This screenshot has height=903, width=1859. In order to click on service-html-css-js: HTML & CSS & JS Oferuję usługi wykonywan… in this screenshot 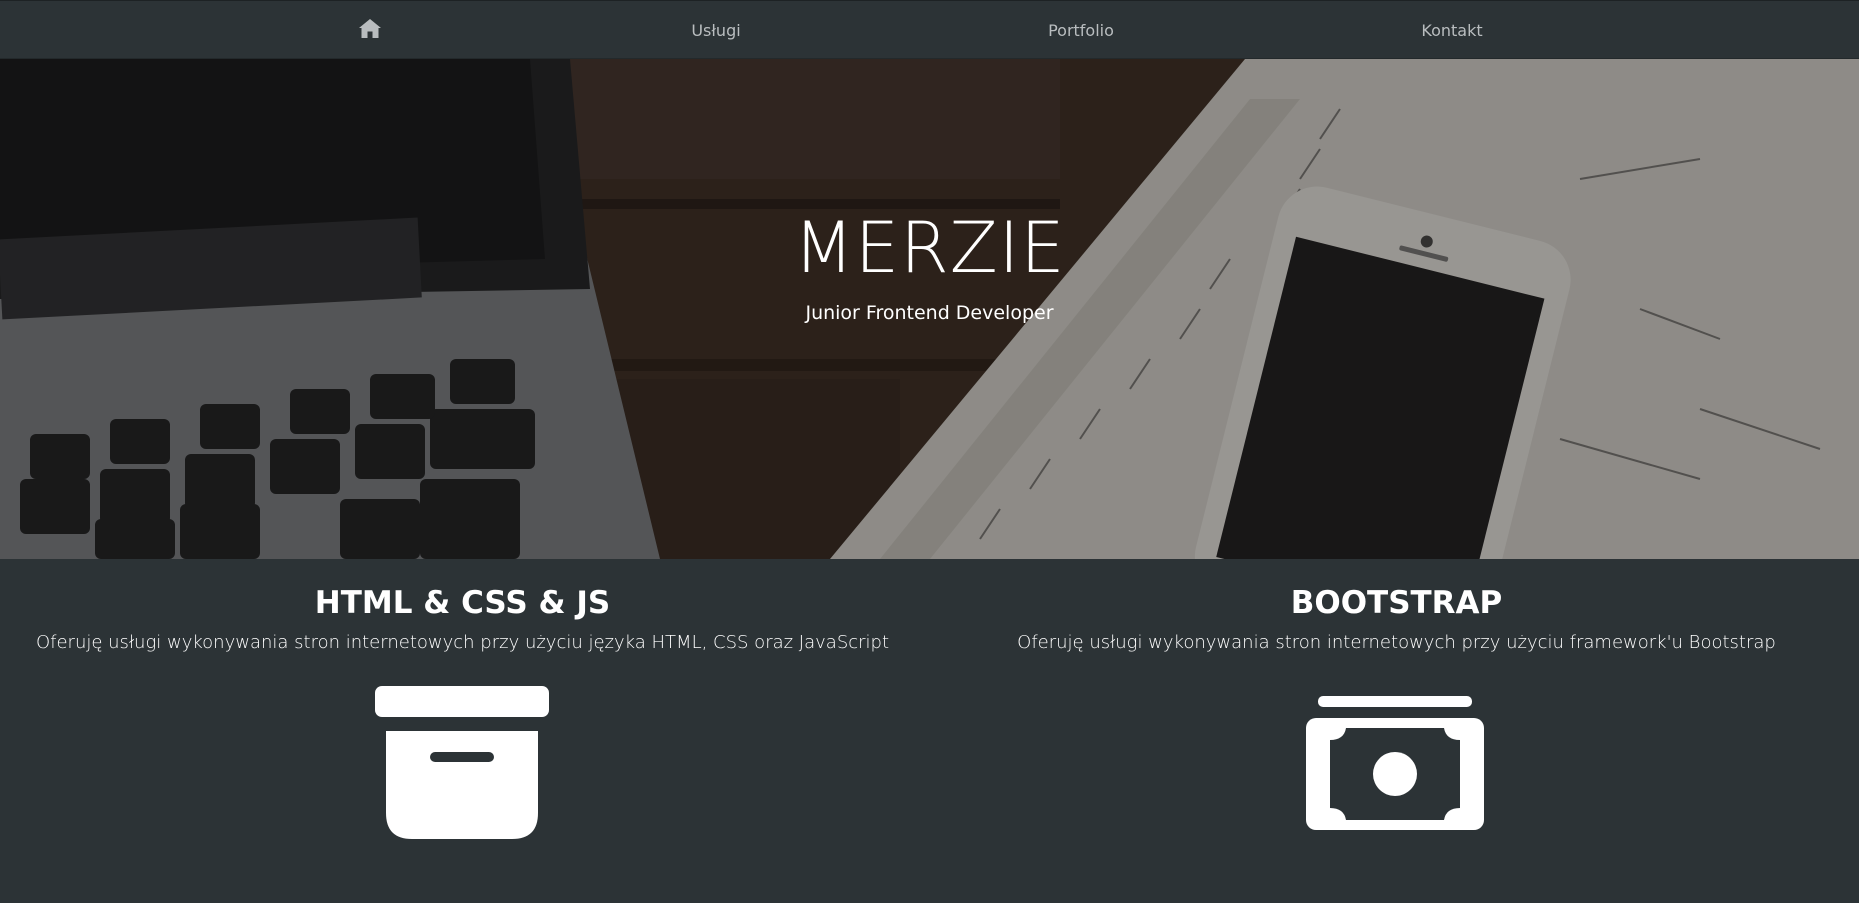, I will do `click(462, 618)`.